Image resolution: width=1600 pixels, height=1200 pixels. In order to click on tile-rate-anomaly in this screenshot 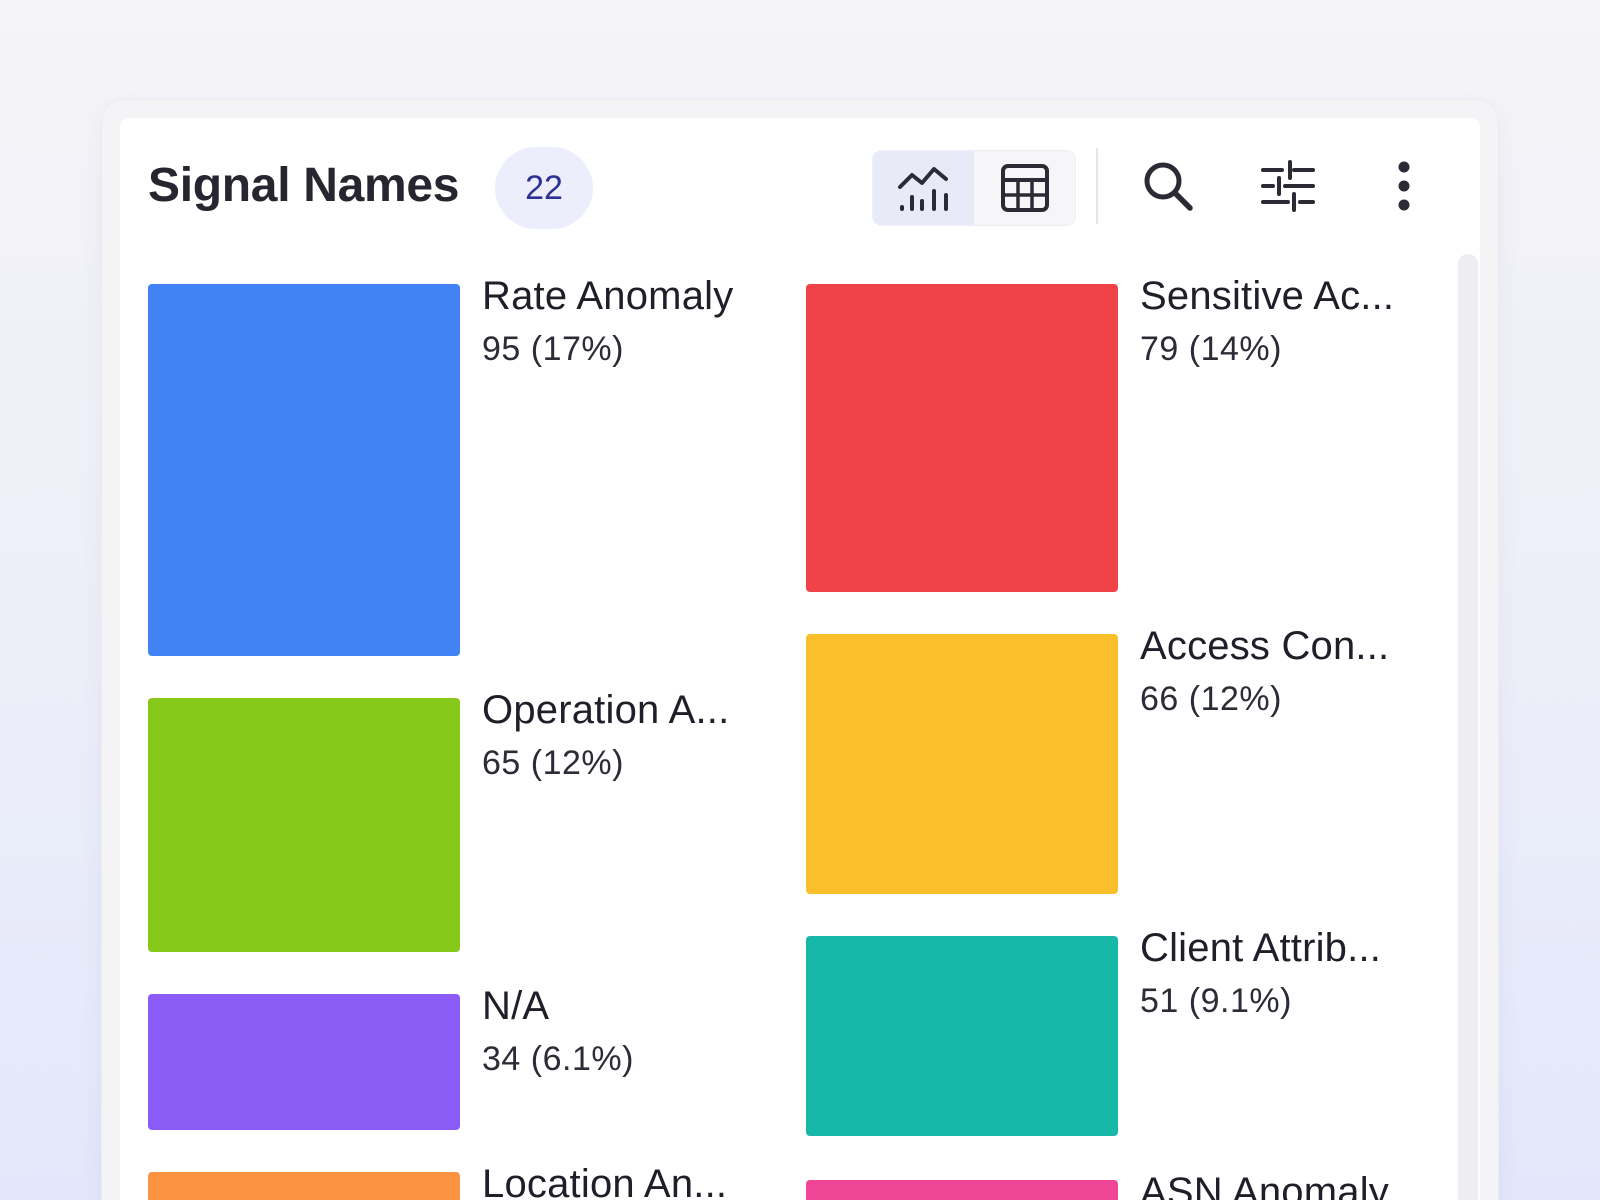, I will do `click(304, 470)`.